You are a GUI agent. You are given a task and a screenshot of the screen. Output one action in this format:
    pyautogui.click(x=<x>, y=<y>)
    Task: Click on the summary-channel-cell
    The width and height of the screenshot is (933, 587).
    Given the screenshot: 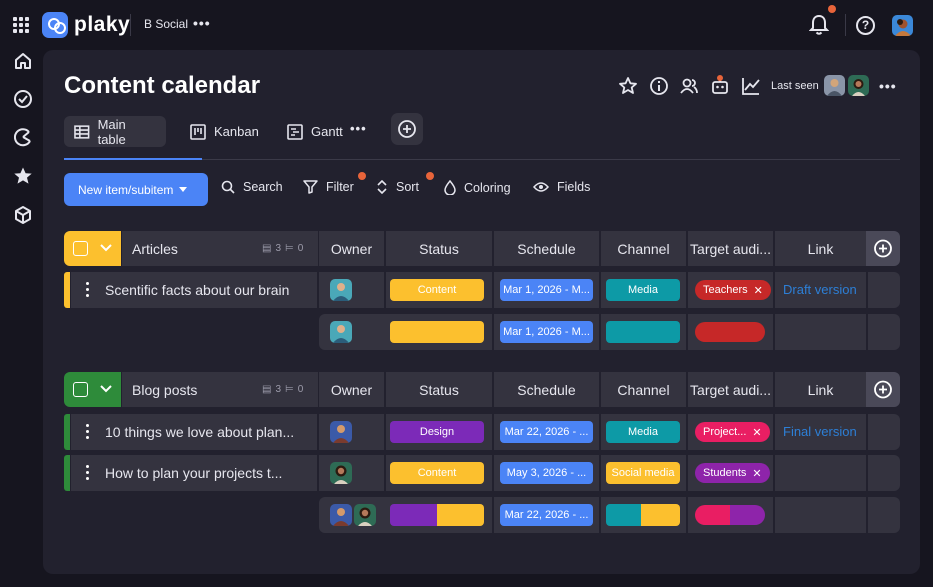 What is the action you would take?
    pyautogui.click(x=643, y=332)
    